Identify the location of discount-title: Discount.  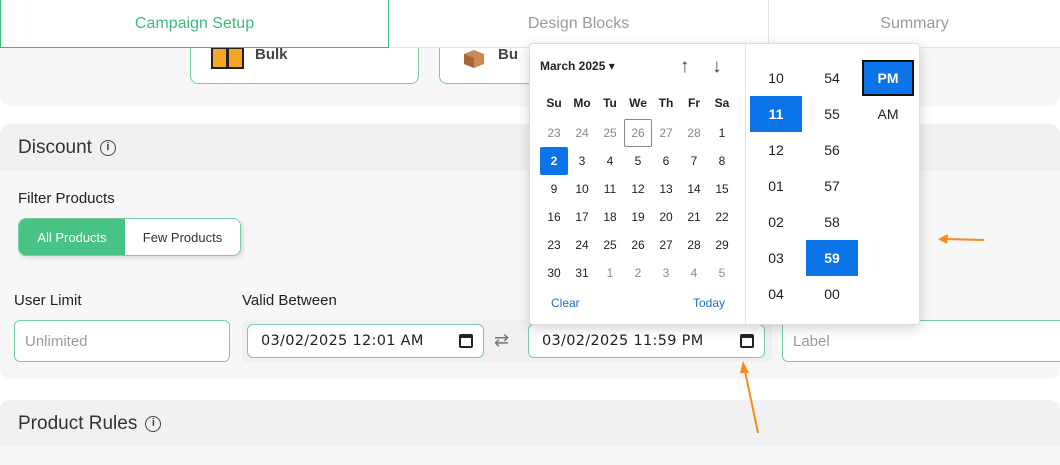
(55, 147).